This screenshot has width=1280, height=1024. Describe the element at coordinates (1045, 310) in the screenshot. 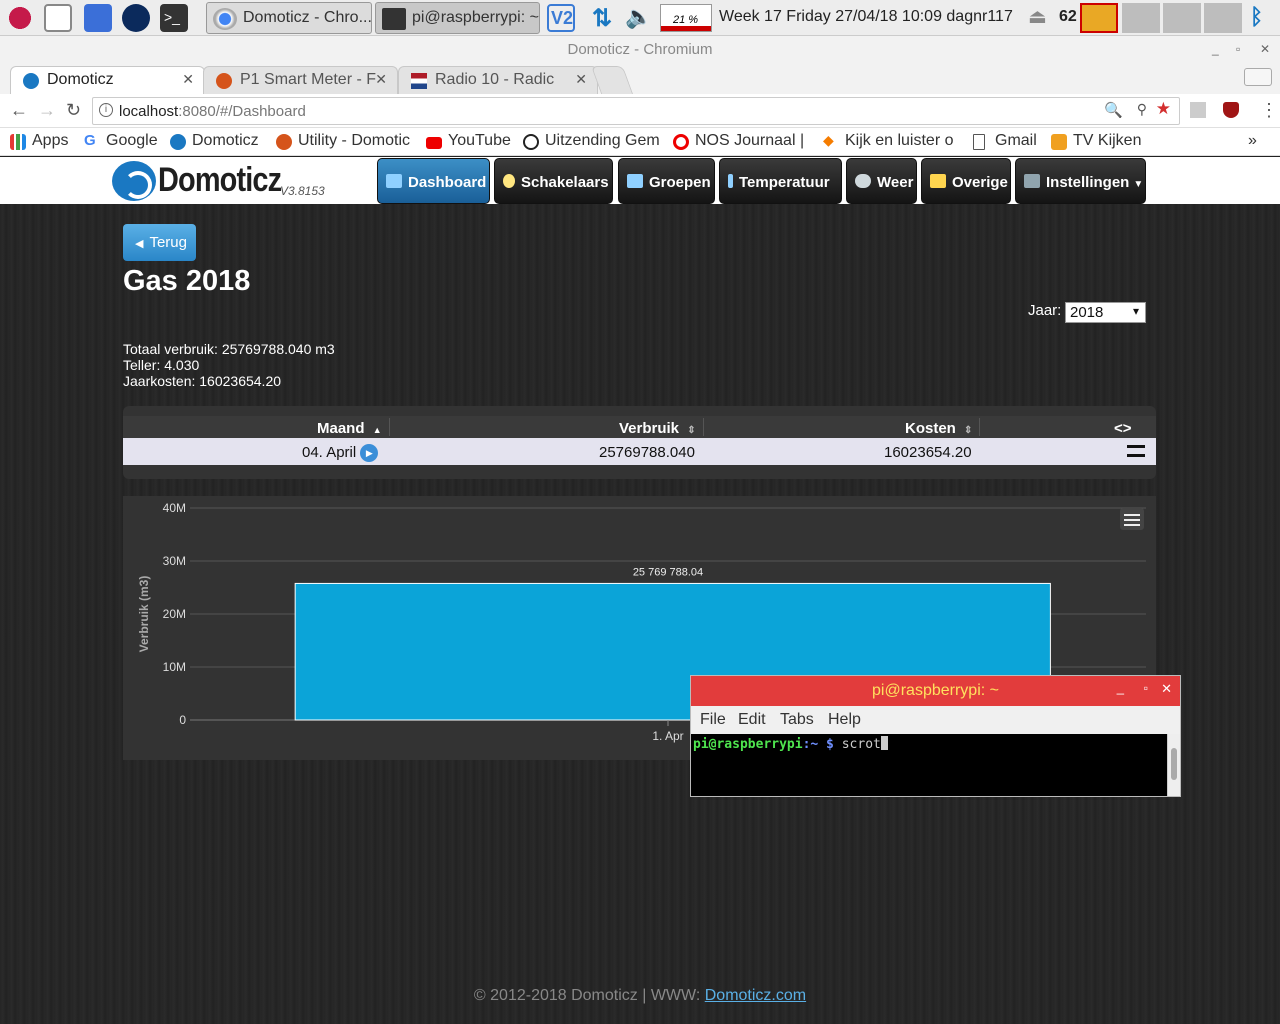

I see `year-label: Jaar:` at that location.